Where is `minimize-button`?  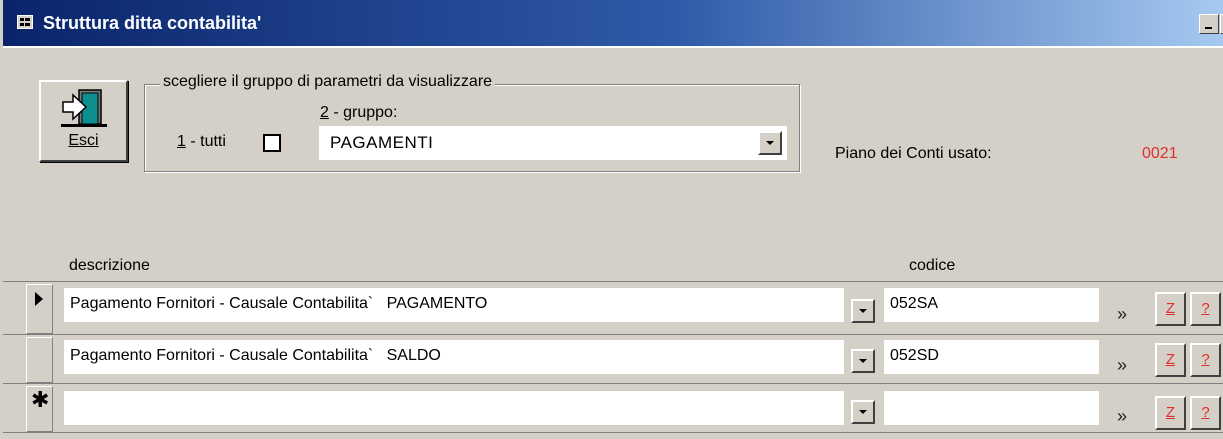 minimize-button is located at coordinates (1209, 24).